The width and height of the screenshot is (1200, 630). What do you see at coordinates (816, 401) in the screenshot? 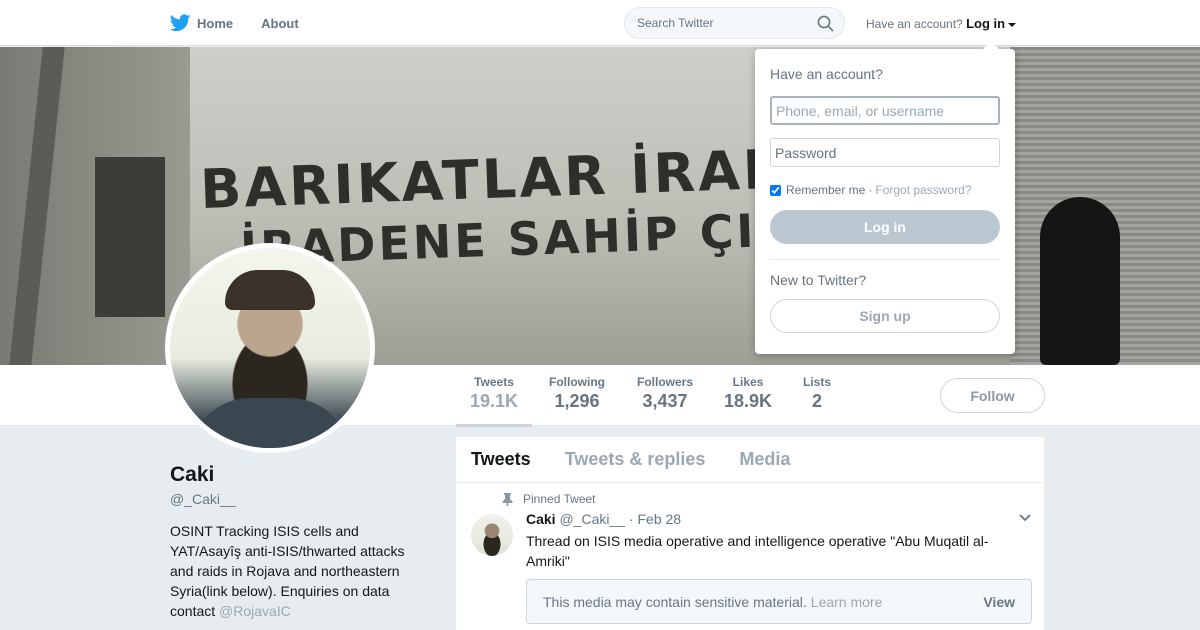
I see `stat-value: 2` at bounding box center [816, 401].